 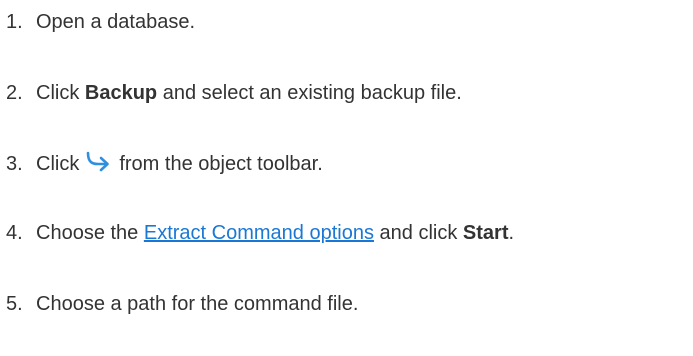 I want to click on step-5: 5. Choose a path for the command file., so click(x=182, y=304).